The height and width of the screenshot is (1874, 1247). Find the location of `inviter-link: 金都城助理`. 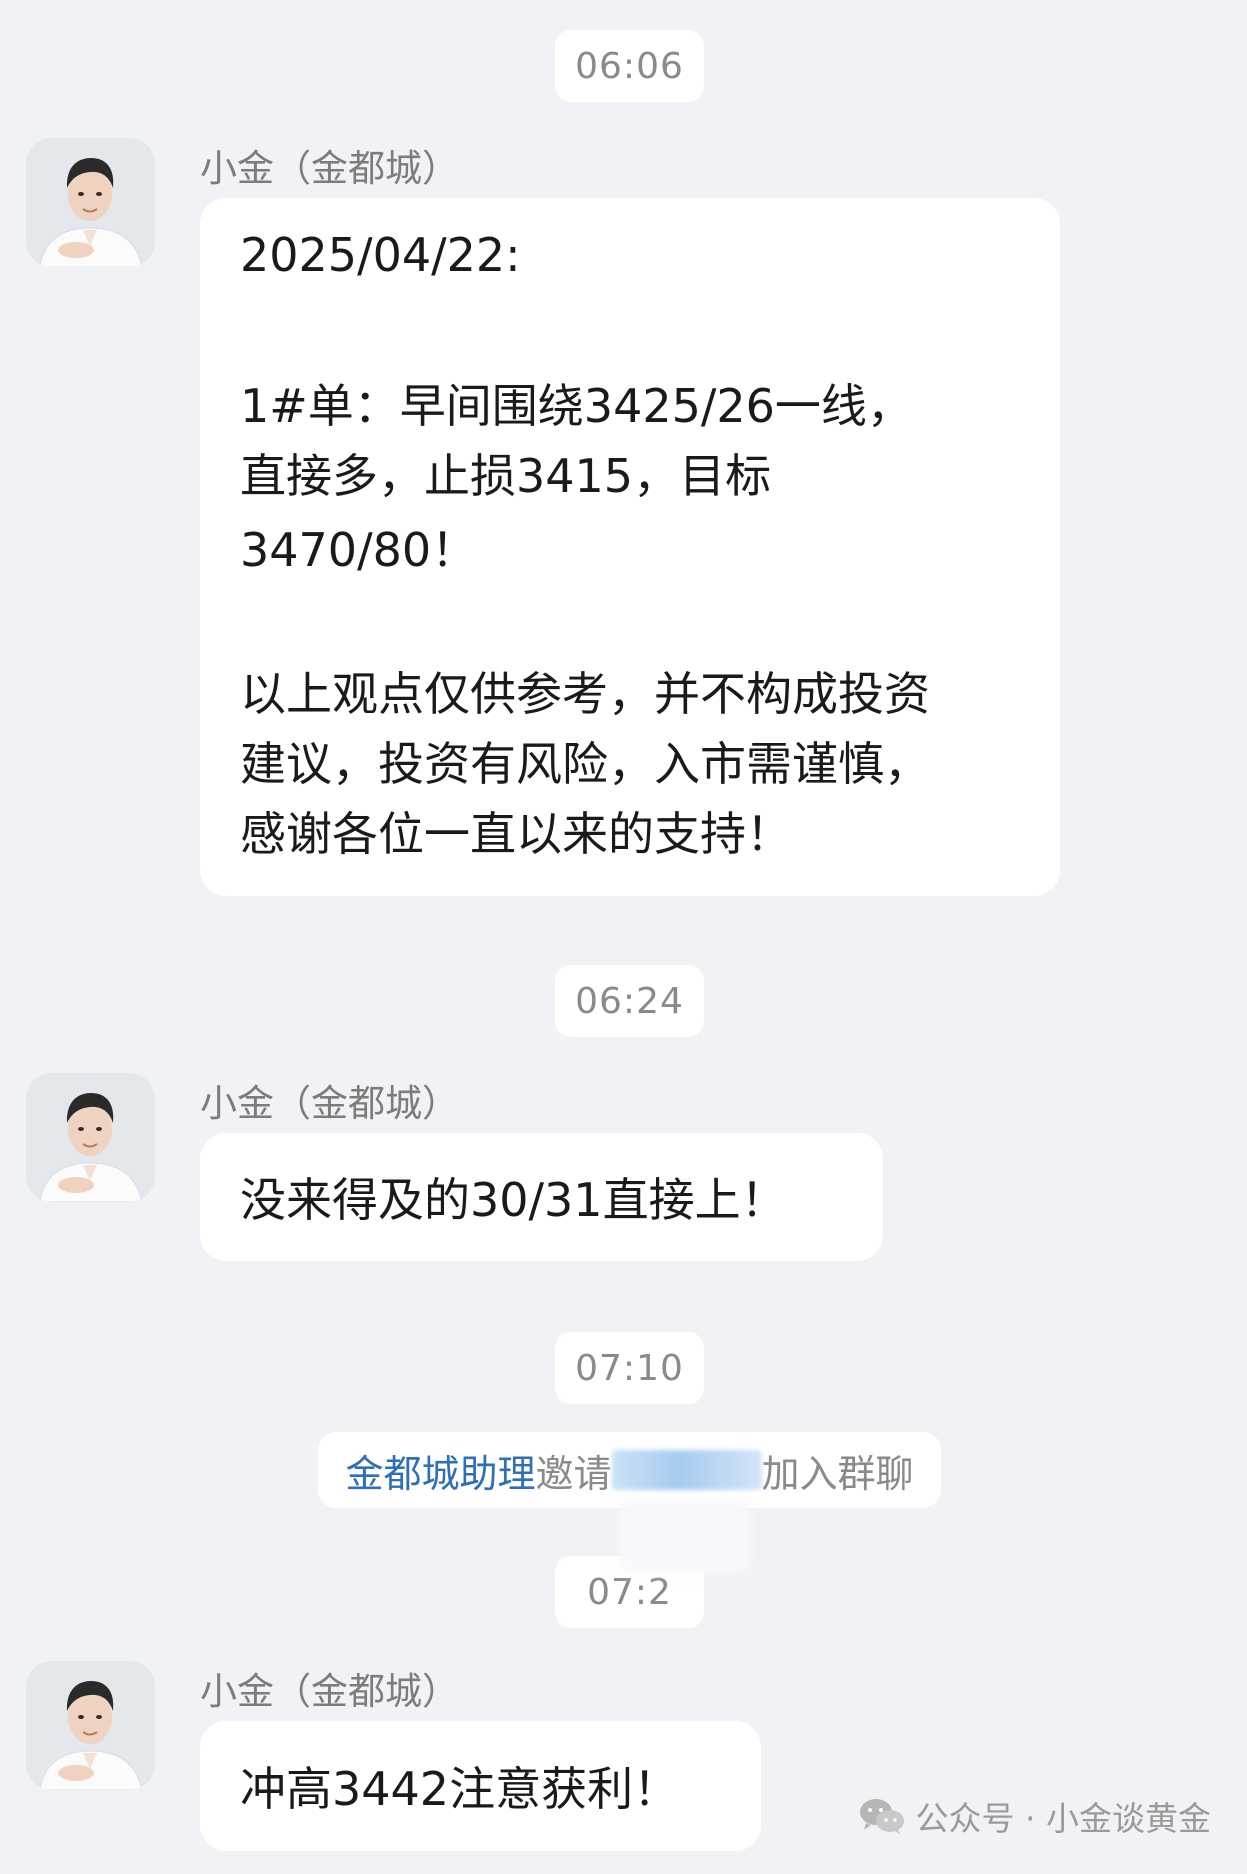

inviter-link: 金都城助理 is located at coordinates (440, 1470).